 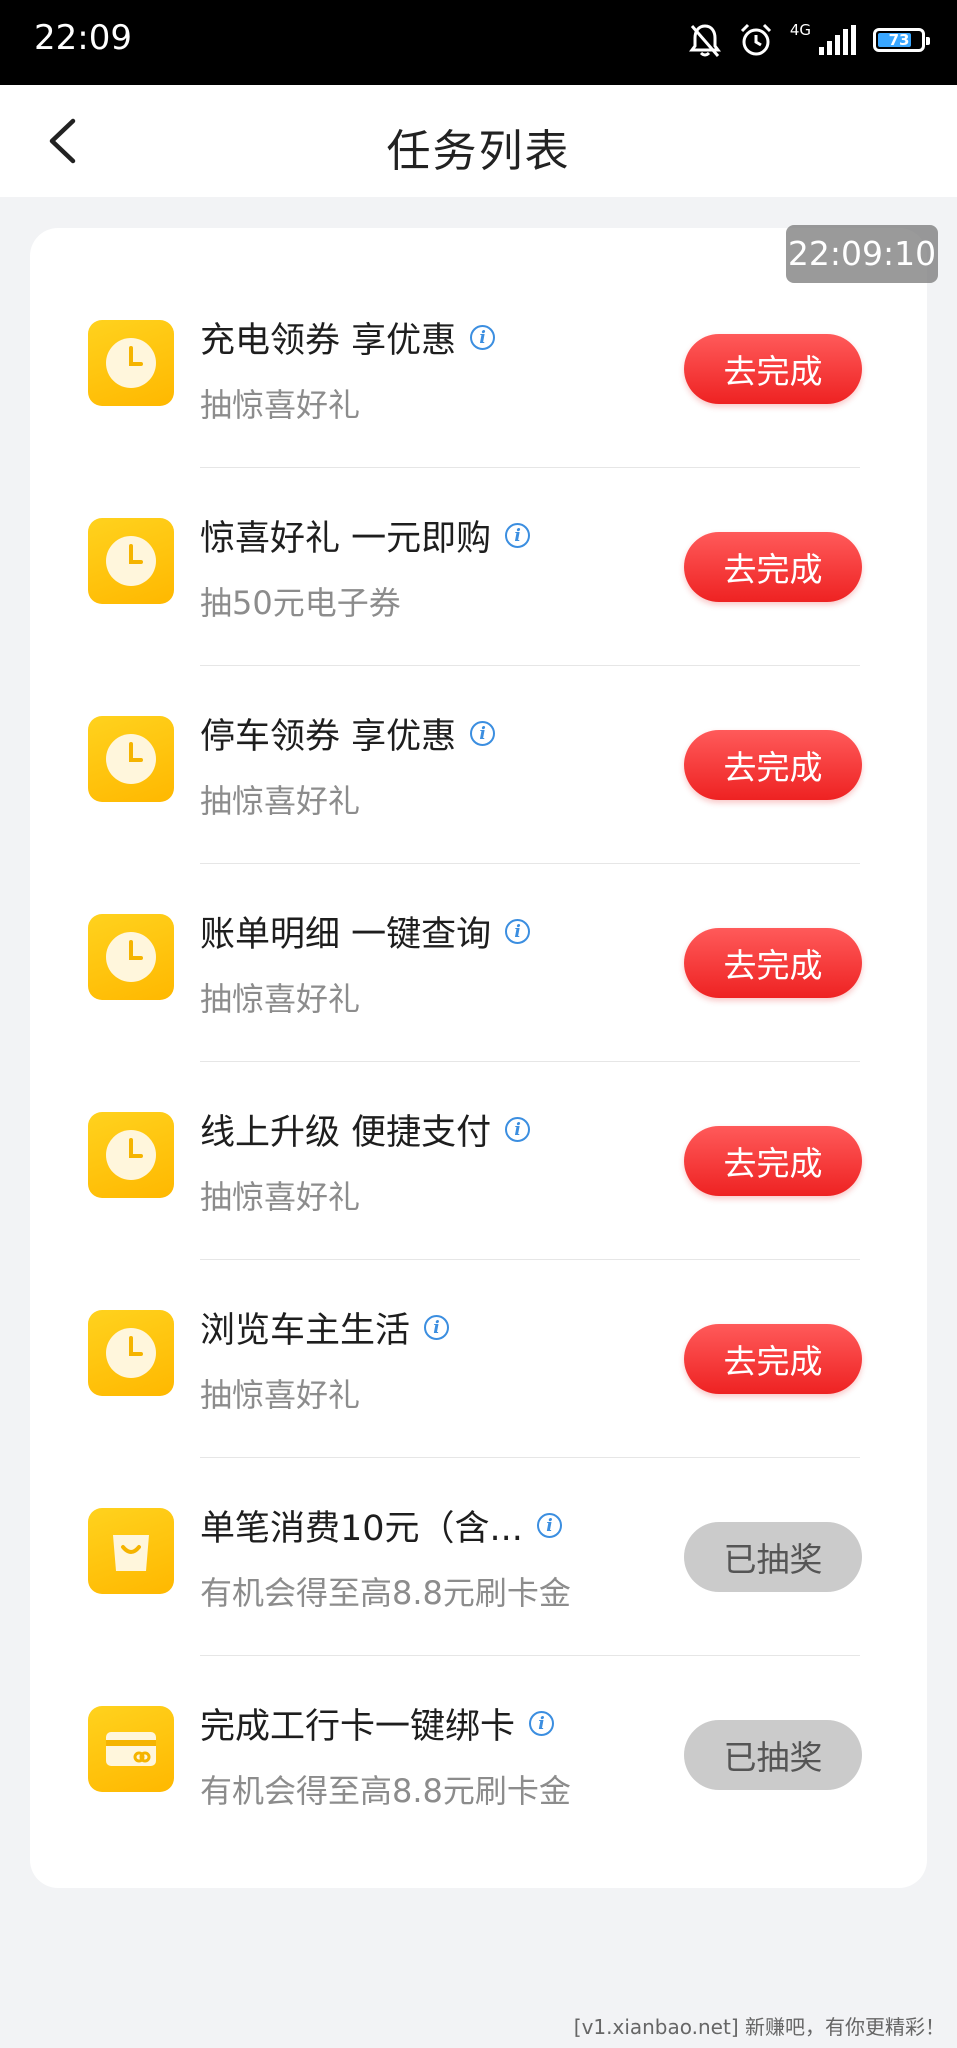 I want to click on battery-icon: 73, so click(x=901, y=40).